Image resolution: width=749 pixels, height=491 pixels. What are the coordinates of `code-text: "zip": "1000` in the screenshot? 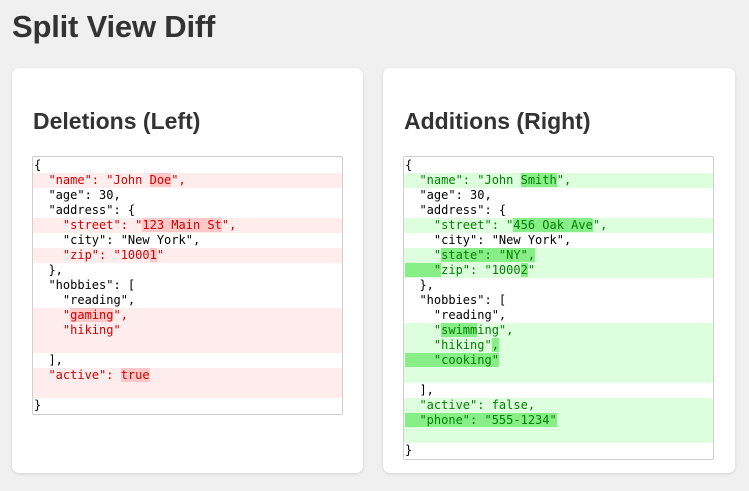 It's located at (92, 255).